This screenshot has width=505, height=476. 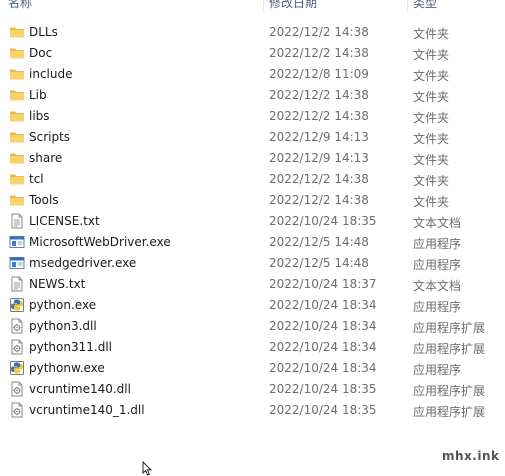 I want to click on file-name: LICENSE.txt, so click(x=64, y=221).